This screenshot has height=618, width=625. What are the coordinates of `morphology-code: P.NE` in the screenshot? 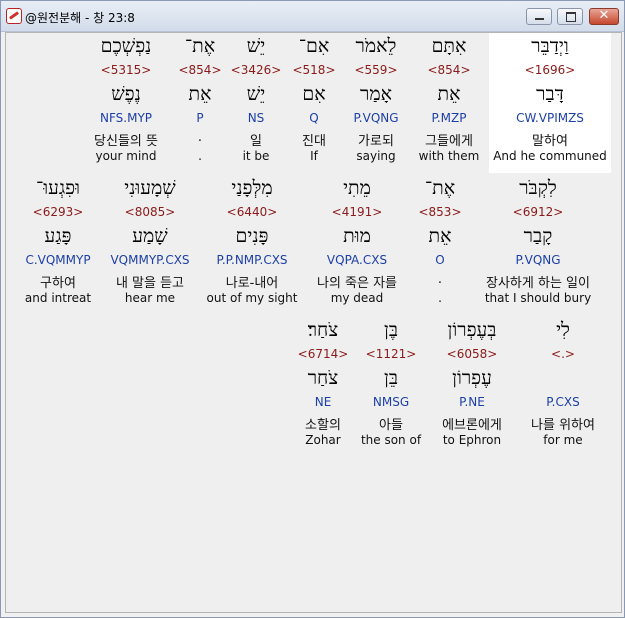 It's located at (472, 402).